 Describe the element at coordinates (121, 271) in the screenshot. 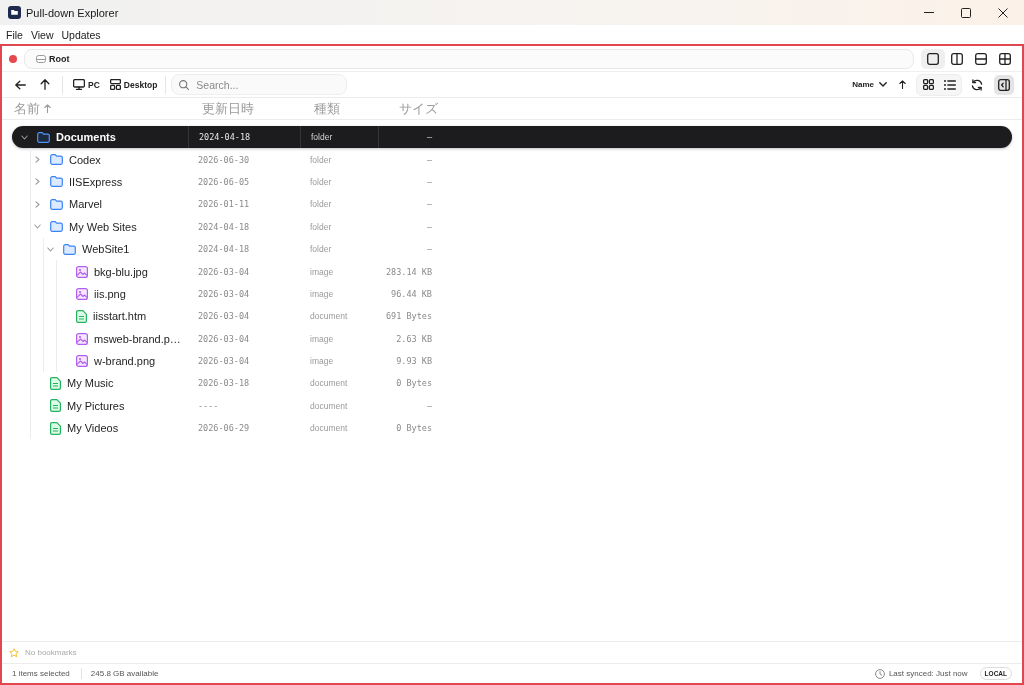

I see `file-name: bkg-blu.jpg` at that location.